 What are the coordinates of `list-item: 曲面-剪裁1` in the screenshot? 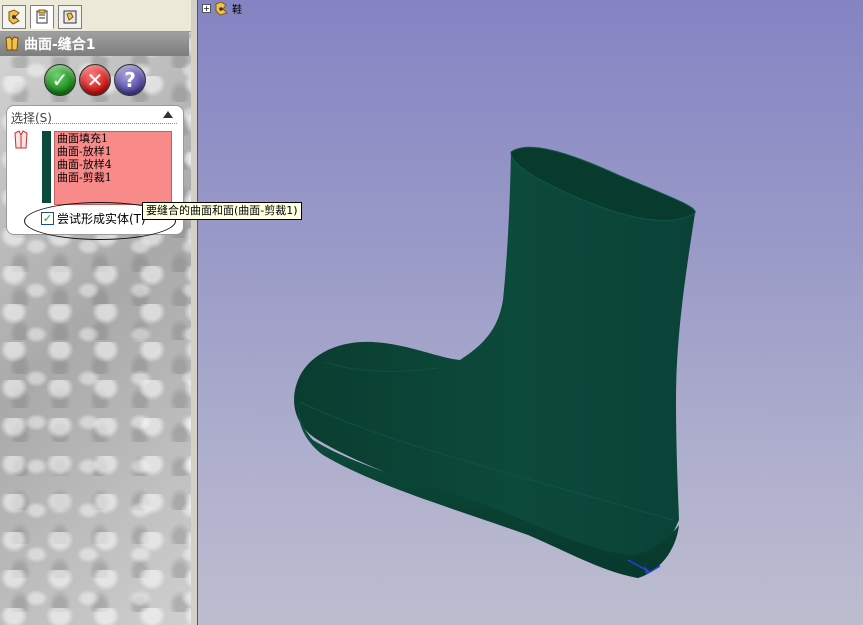 It's located at (113, 177).